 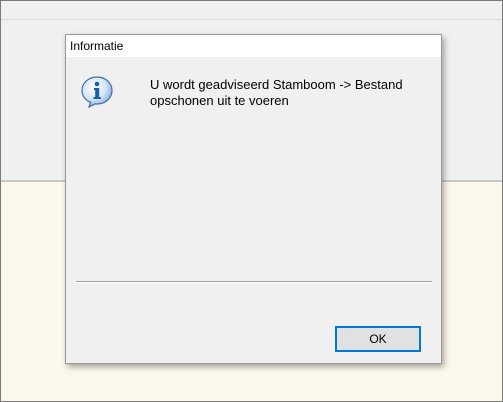 I want to click on dialog-titlebar: Informatie, so click(x=253, y=46).